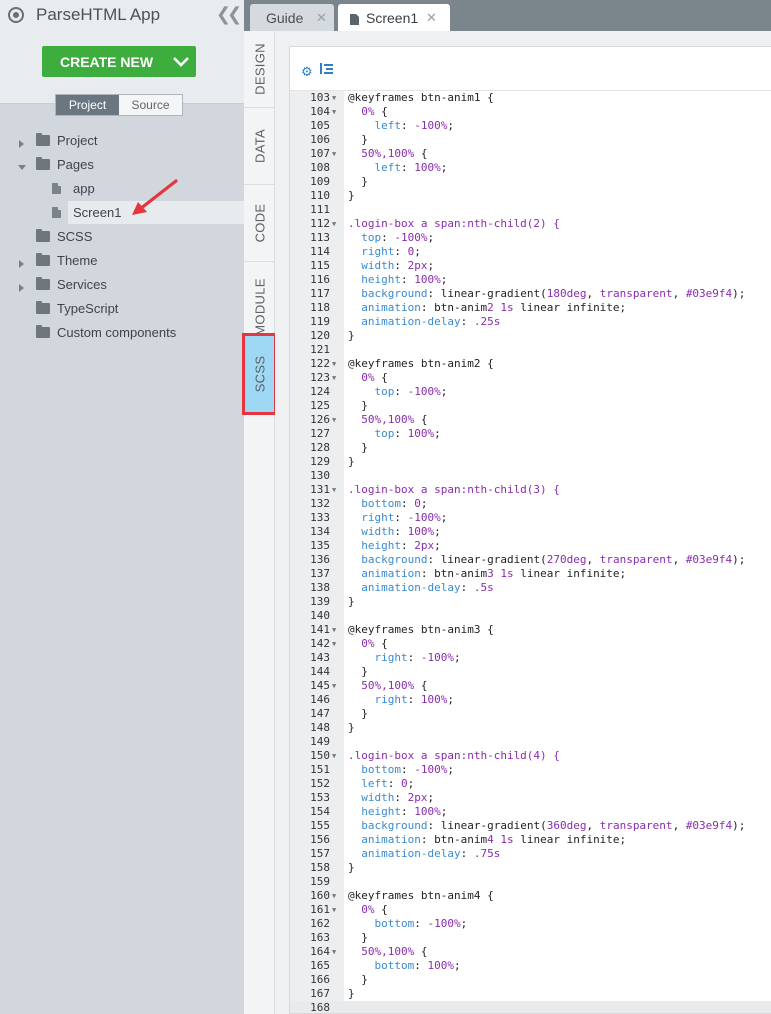 The image size is (771, 1014). I want to click on tab-scss: SCSS, so click(259, 374).